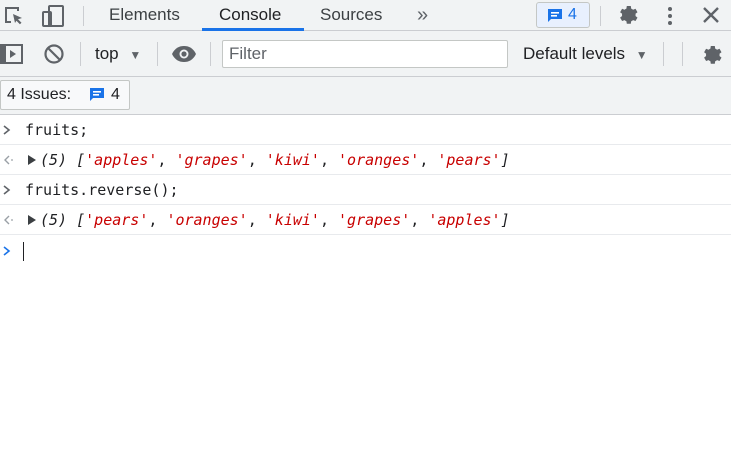 Image resolution: width=731 pixels, height=458 pixels. What do you see at coordinates (365, 96) in the screenshot?
I see `issues-bar: 4 Issues: 4` at bounding box center [365, 96].